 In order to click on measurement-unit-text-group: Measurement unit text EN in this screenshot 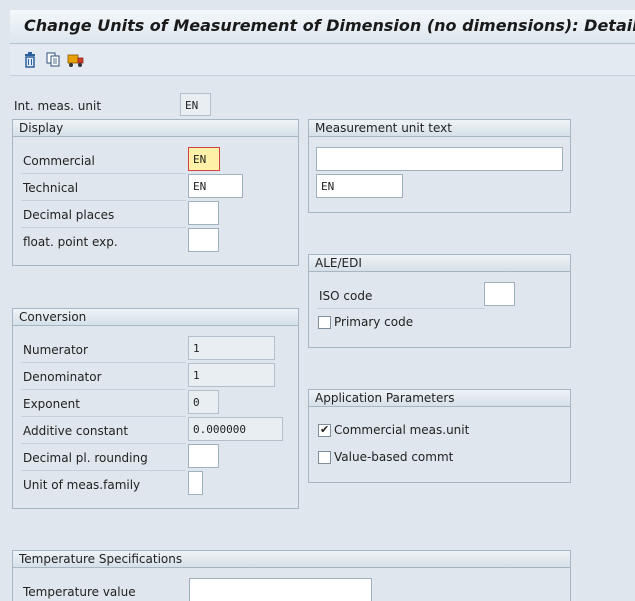, I will do `click(439, 166)`.